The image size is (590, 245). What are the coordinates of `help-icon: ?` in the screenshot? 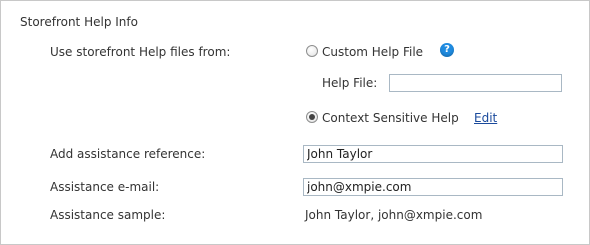 It's located at (447, 50).